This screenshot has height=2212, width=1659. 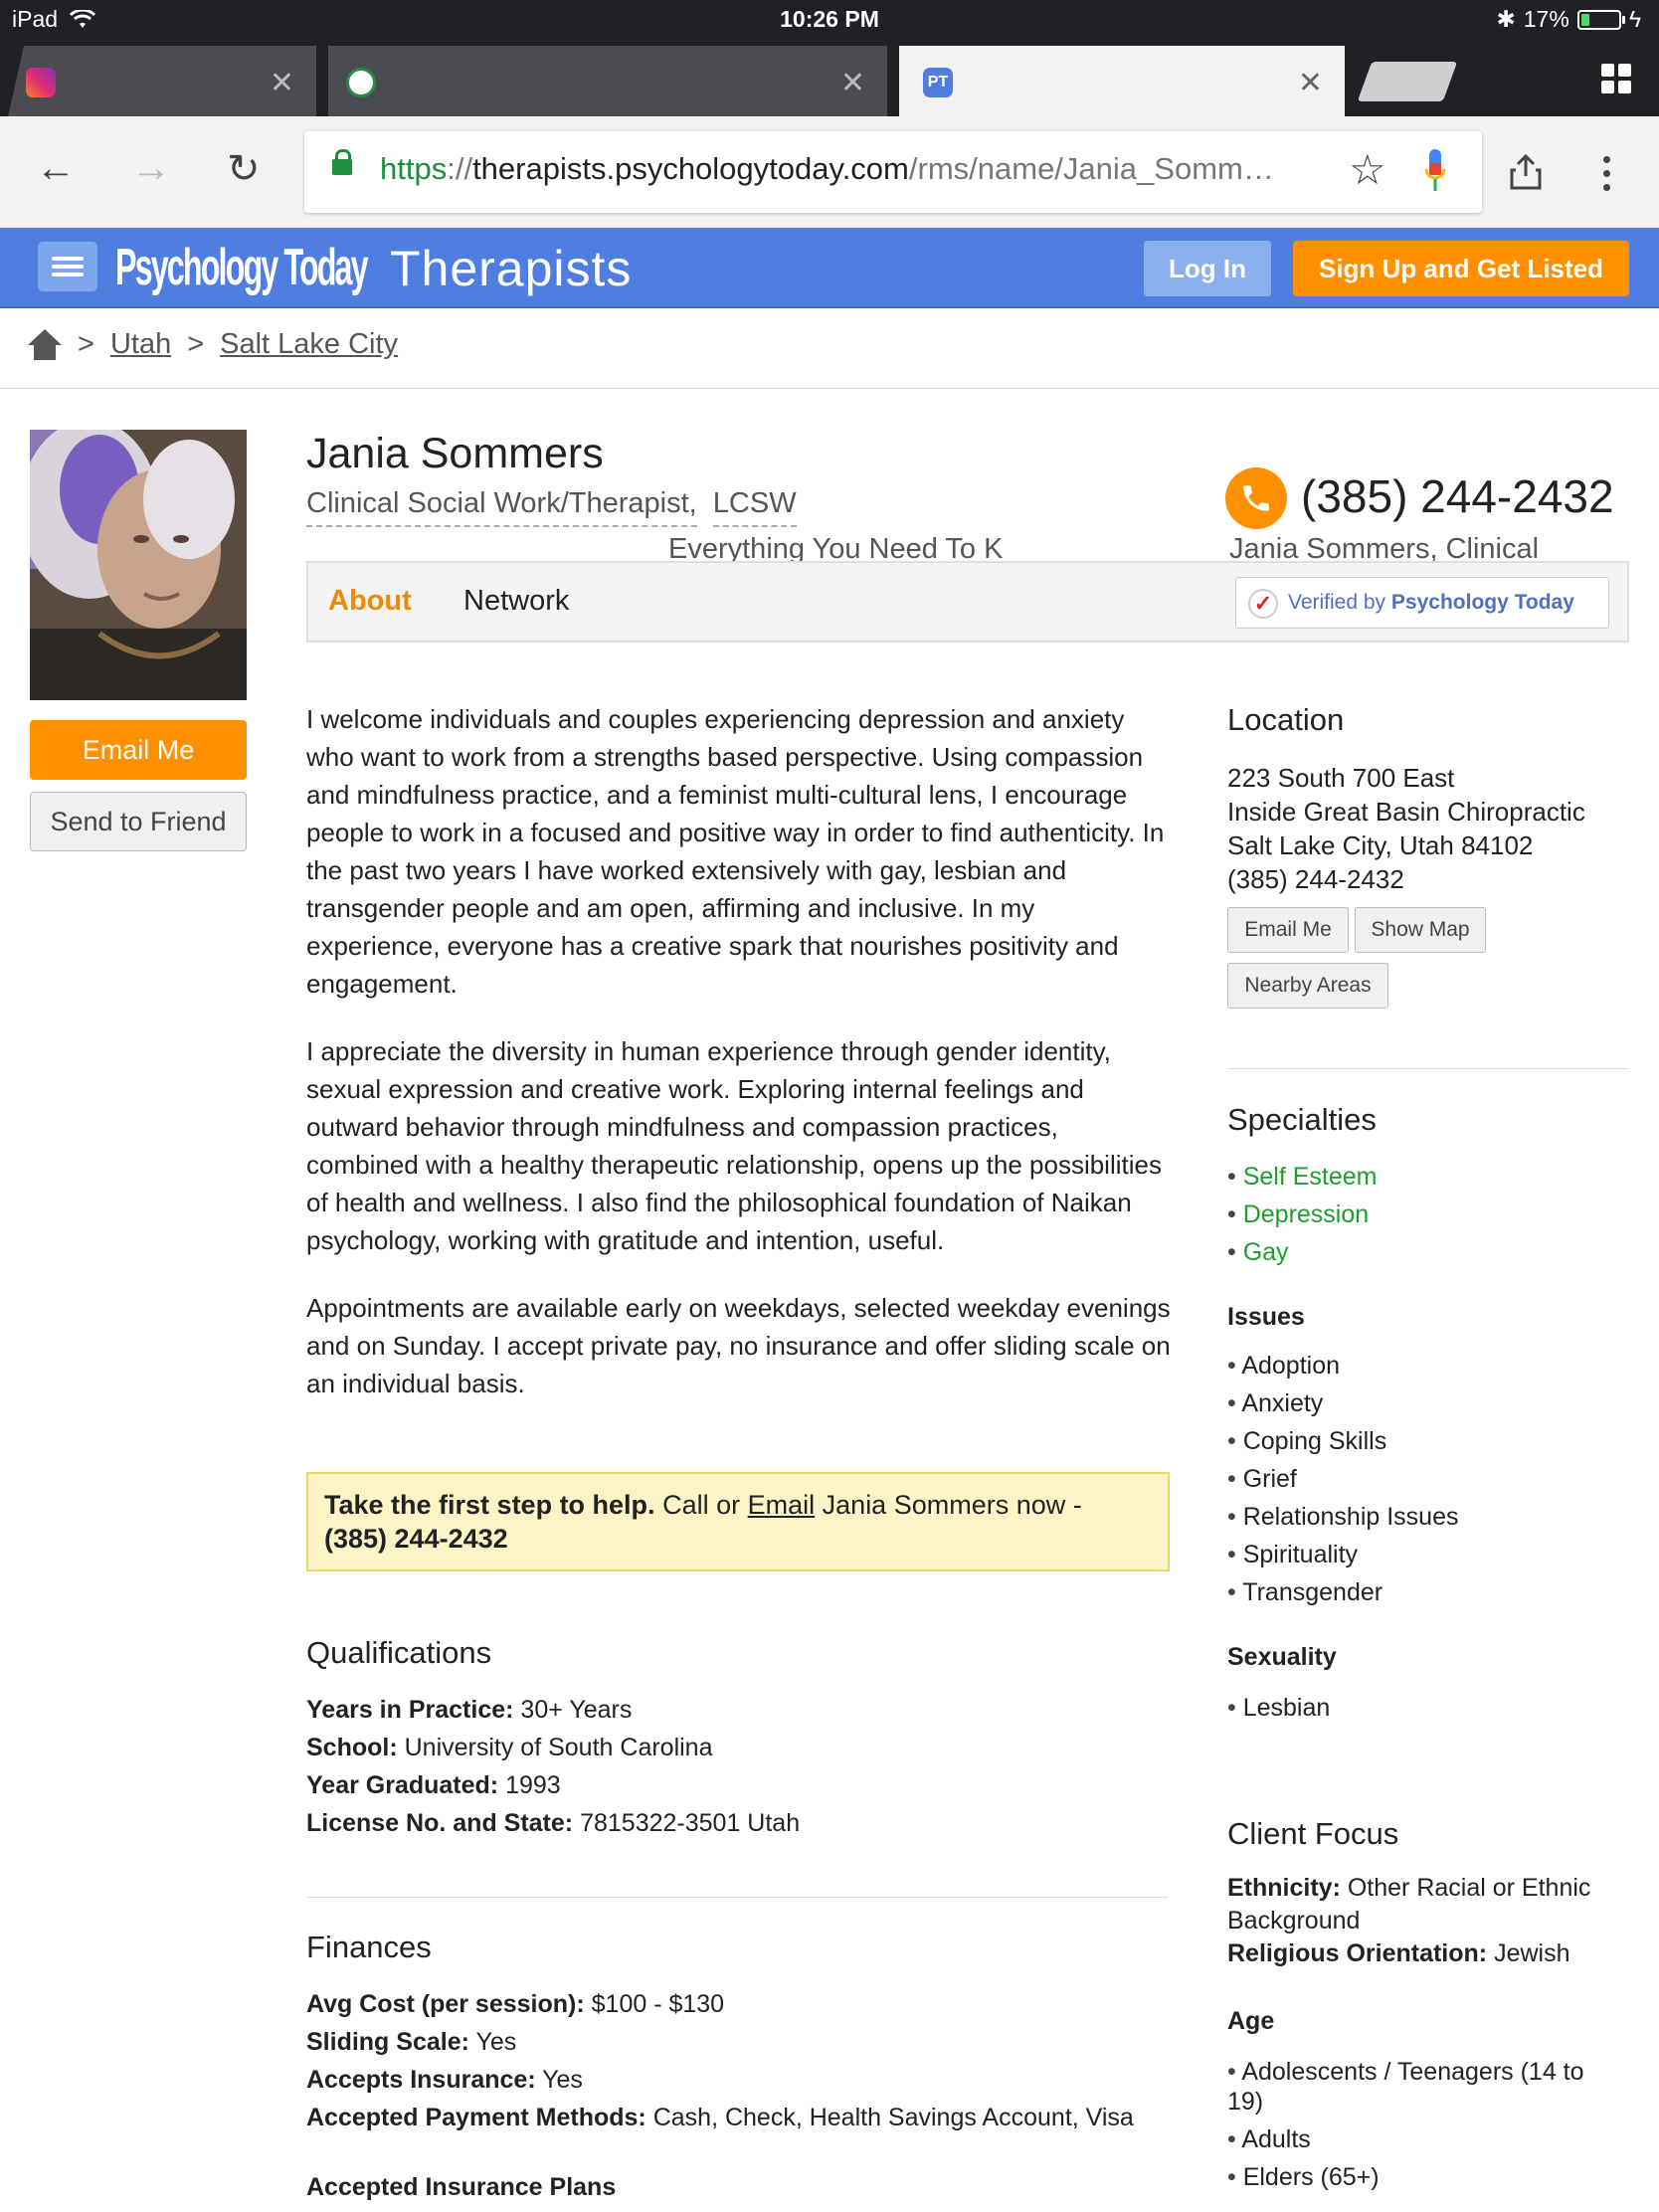 What do you see at coordinates (754, 507) in the screenshot?
I see `title-license: LCSW` at bounding box center [754, 507].